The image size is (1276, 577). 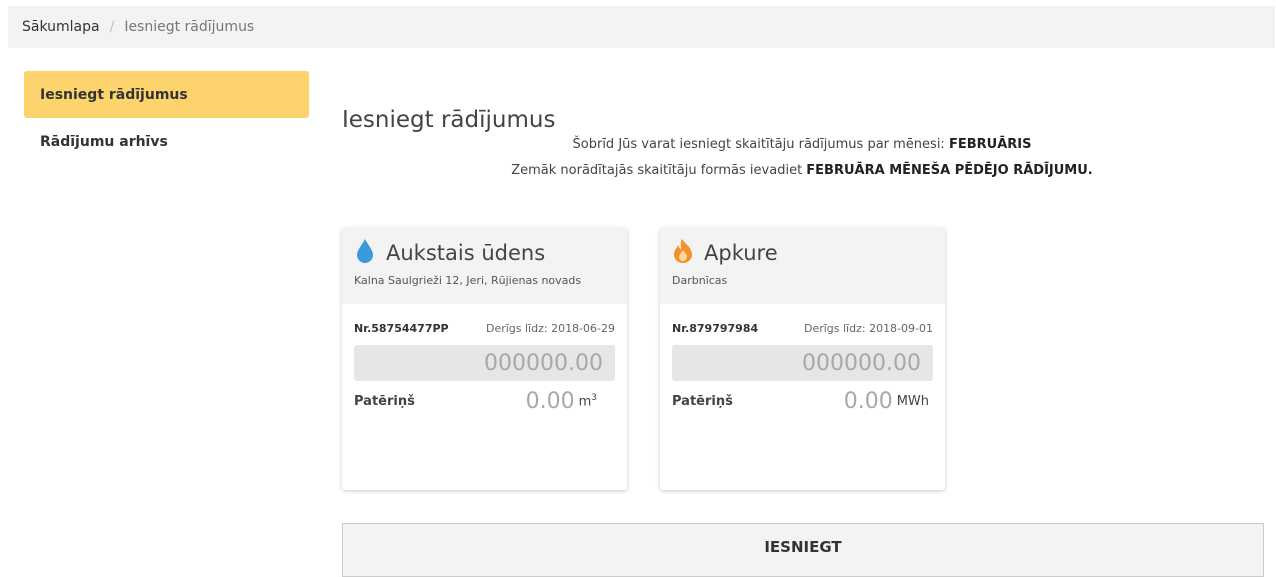 I want to click on meter-valid-until: Derīgs līdz: 2018-06-29, so click(x=550, y=328).